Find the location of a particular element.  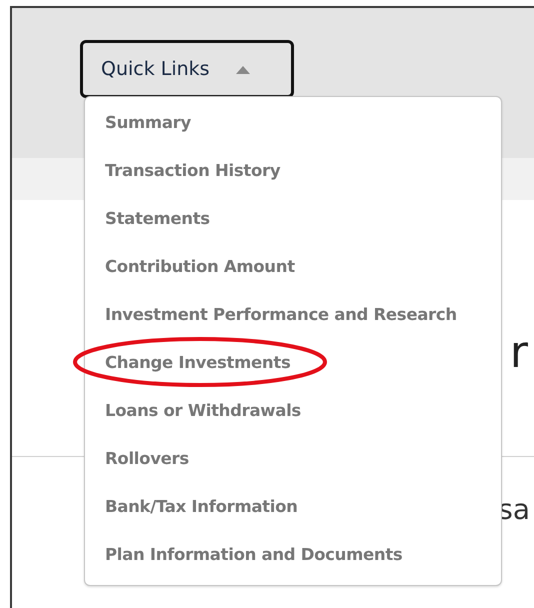

menu-item: Investment Performance and Research is located at coordinates (293, 315).